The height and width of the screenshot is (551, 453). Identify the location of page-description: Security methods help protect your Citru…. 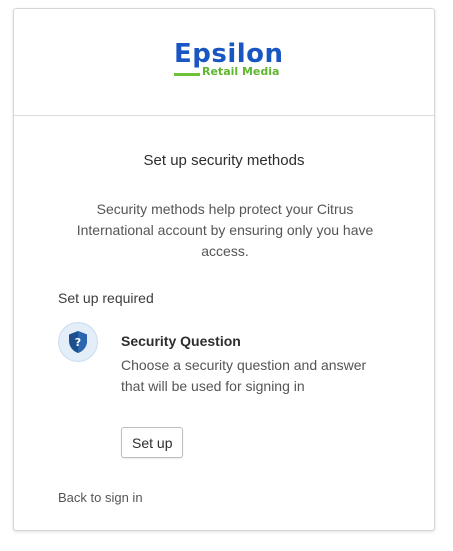
(225, 230).